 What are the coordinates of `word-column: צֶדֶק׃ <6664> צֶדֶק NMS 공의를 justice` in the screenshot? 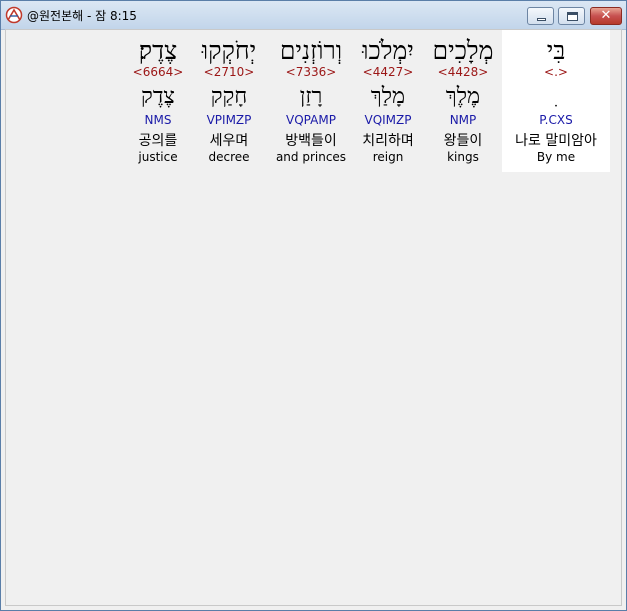 It's located at (158, 101).